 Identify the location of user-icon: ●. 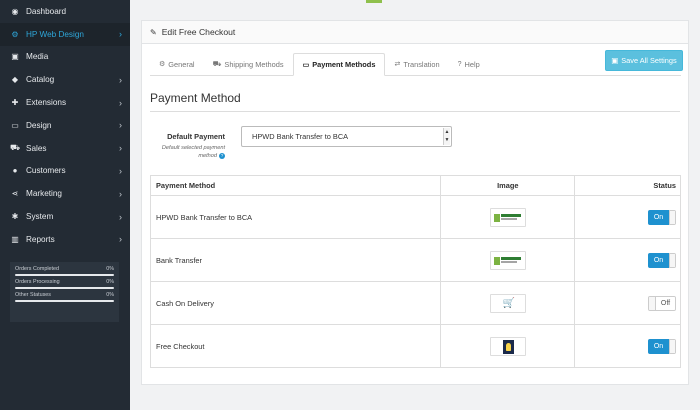
(15, 171).